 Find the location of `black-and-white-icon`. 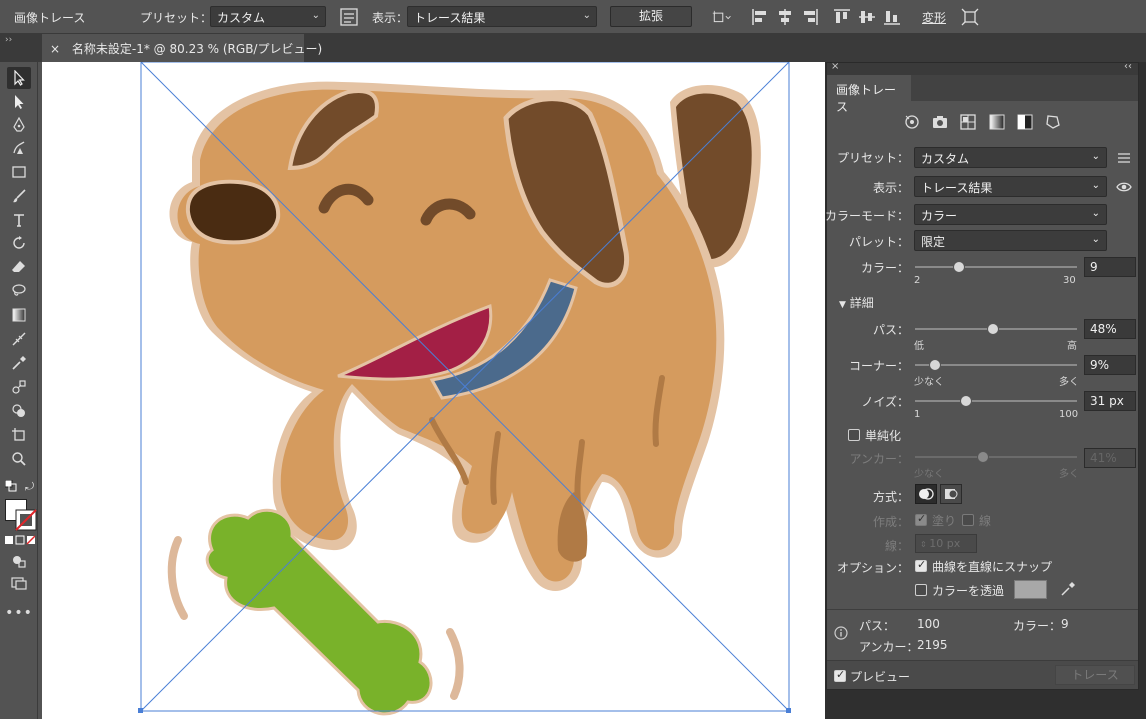

black-and-white-icon is located at coordinates (1025, 122).